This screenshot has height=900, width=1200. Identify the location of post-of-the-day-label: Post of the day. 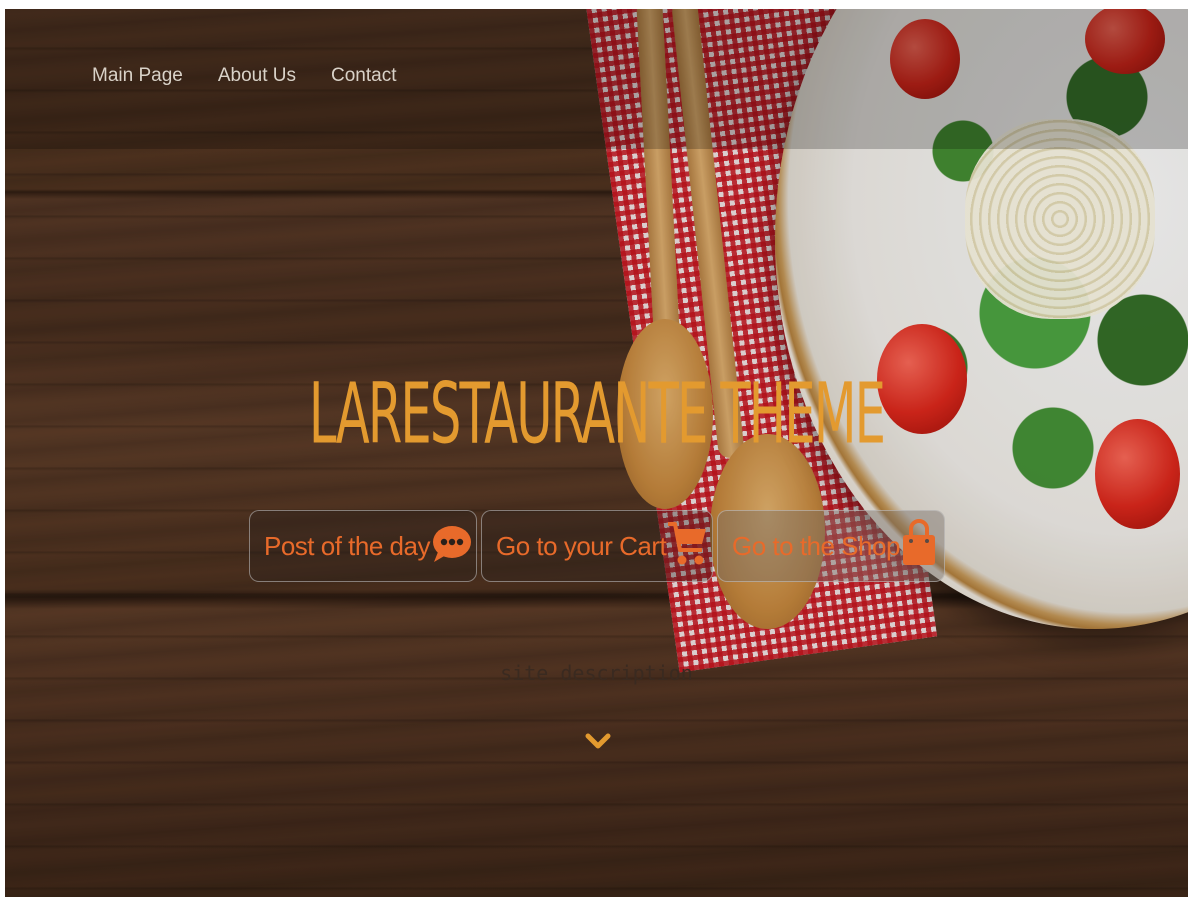
(347, 545).